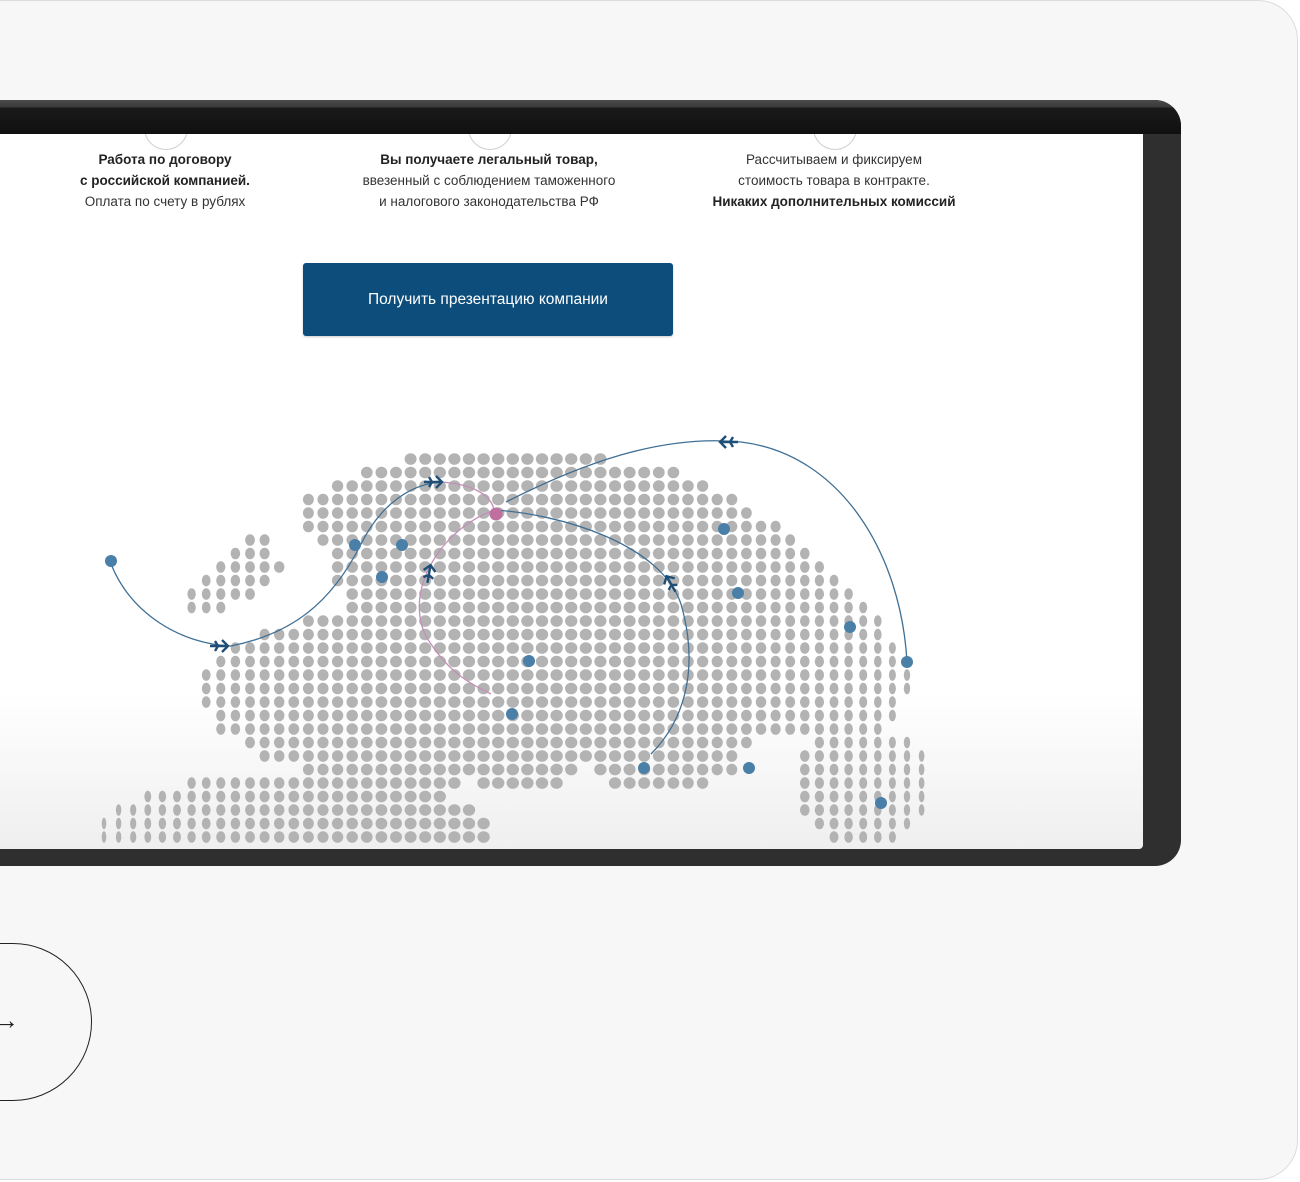 This screenshot has width=1300, height=1182. I want to click on more-button: ее →, so click(46, 1022).